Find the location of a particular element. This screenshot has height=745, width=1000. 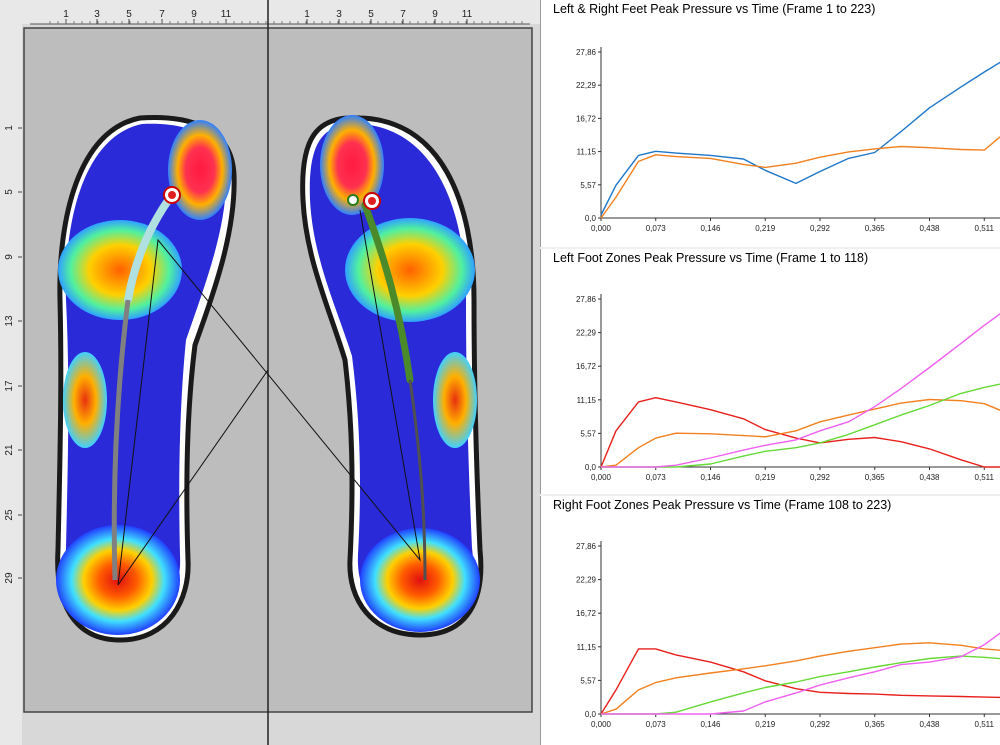

ruler-label: 25 is located at coordinates (9, 515).